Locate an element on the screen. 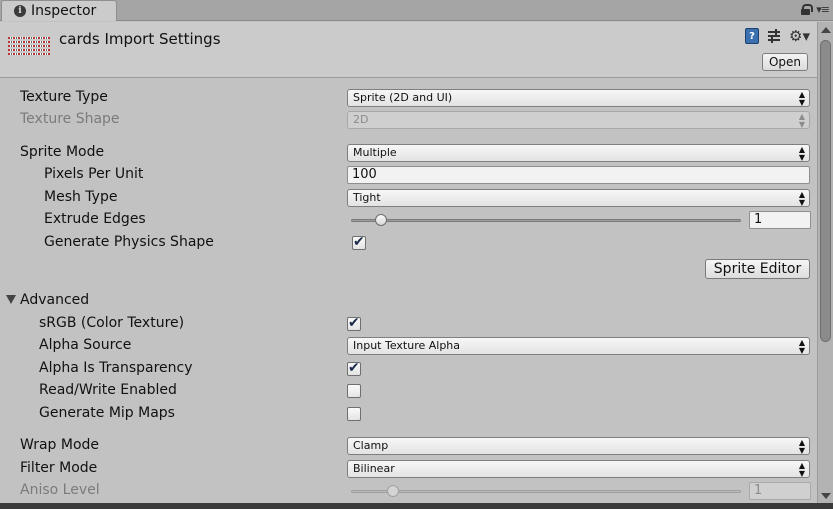  texture-type-row: Texture Type Sprite (2D and UI) ▲ ▼ is located at coordinates (408, 98).